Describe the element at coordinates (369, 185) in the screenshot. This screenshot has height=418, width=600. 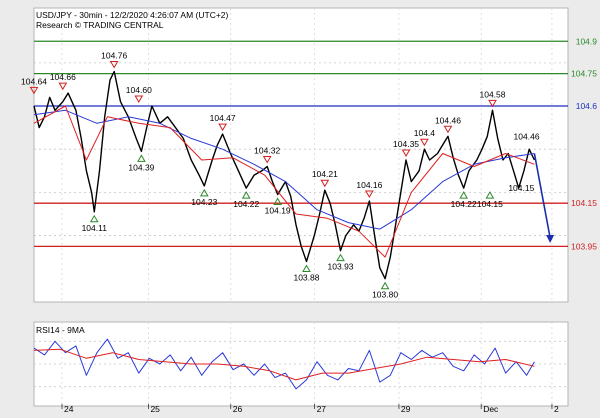
I see `price-label: 104.16` at that location.